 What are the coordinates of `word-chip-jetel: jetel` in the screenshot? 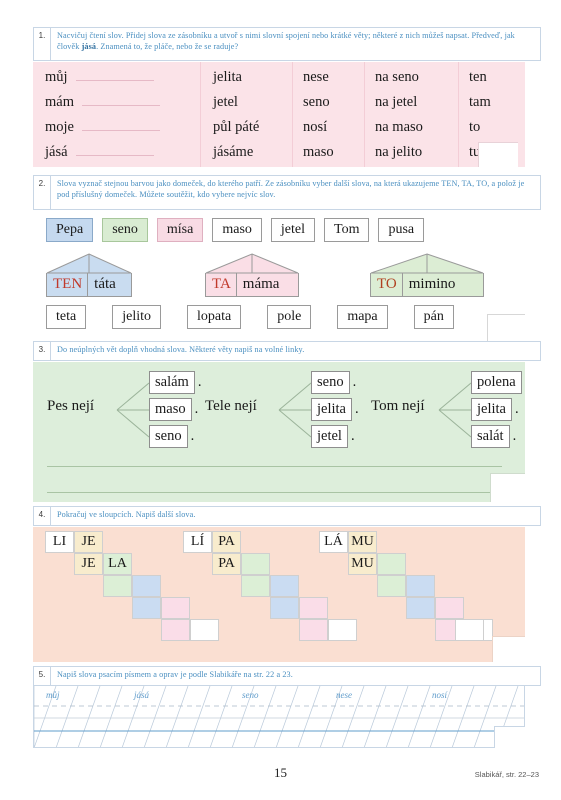 It's located at (293, 230).